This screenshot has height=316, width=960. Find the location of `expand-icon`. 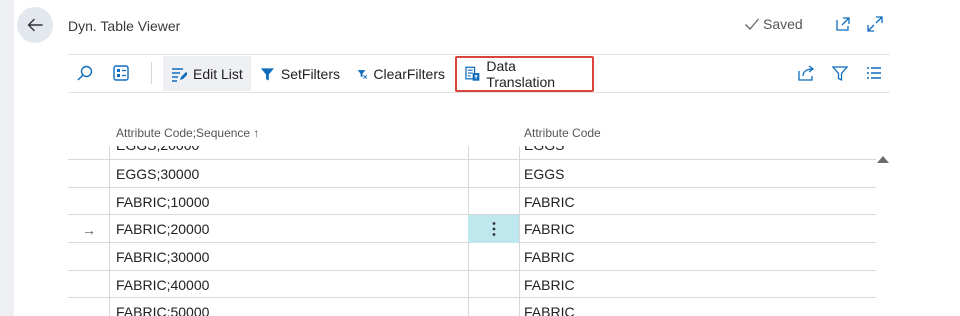

expand-icon is located at coordinates (875, 24).